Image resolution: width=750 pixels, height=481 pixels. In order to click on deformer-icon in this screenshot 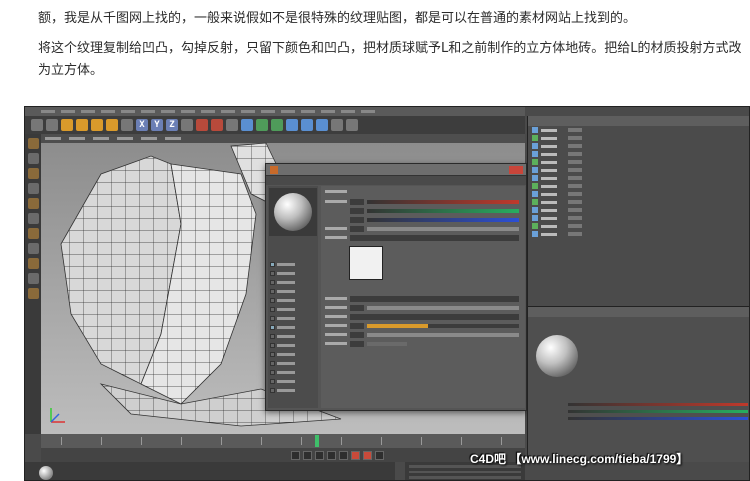, I will do `click(307, 125)`.